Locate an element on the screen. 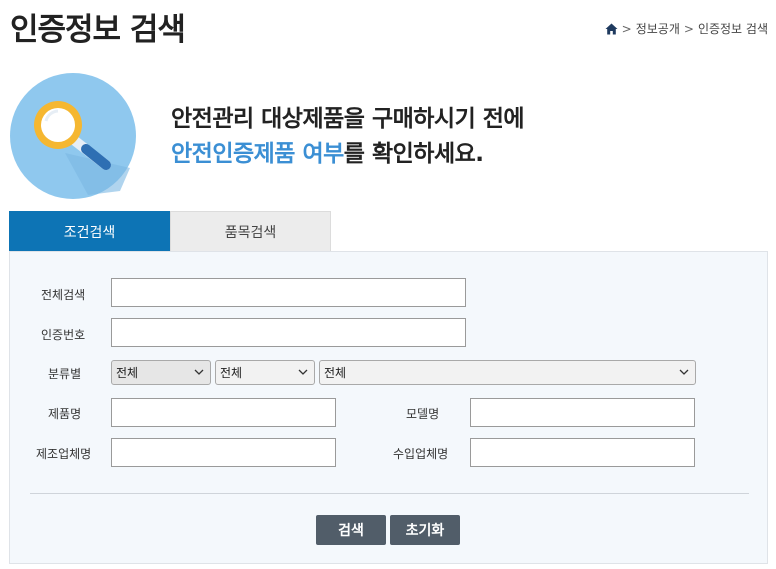 This screenshot has height=569, width=776. product-name-input is located at coordinates (223, 412).